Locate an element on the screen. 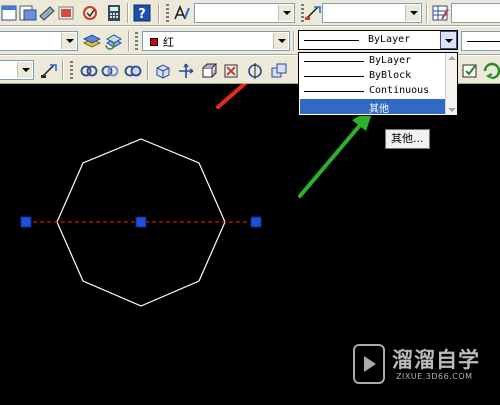 The height and width of the screenshot is (405, 500). linetype-option-label: 其他 is located at coordinates (379, 109).